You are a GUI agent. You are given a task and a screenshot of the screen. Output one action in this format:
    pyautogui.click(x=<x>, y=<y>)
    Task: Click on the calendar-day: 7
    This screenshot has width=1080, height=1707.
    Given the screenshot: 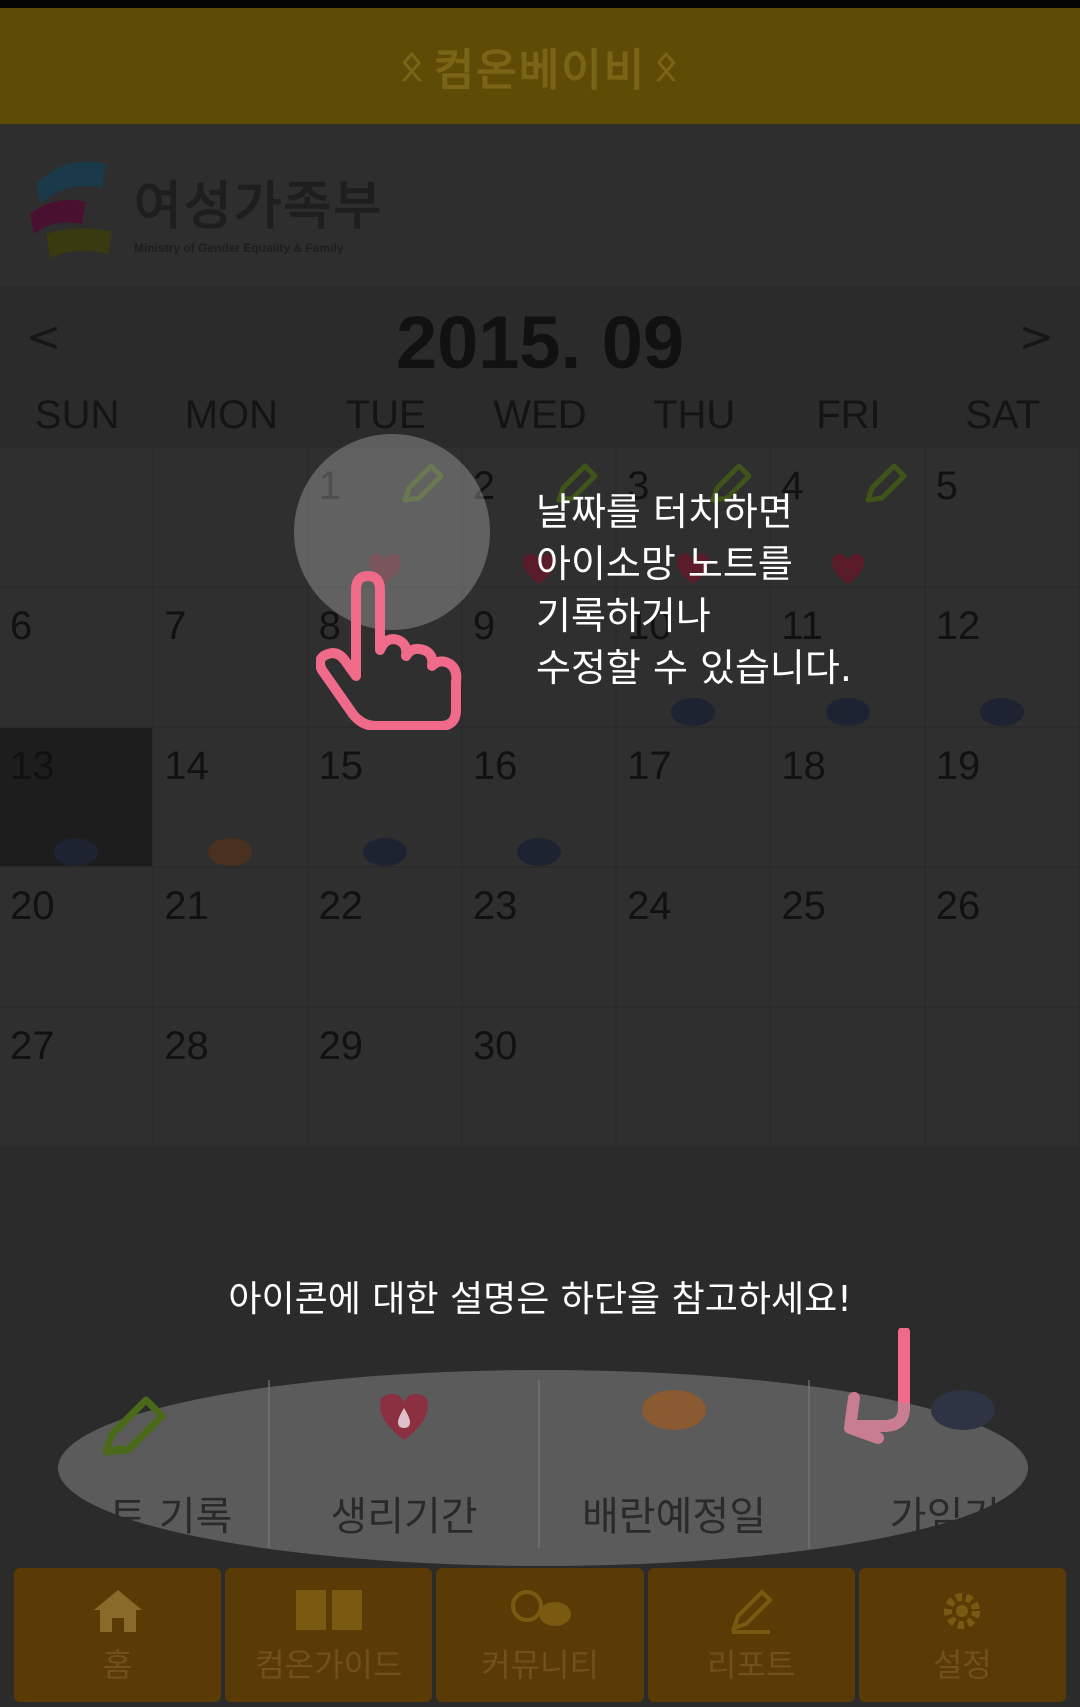 What is the action you would take?
    pyautogui.click(x=230, y=657)
    